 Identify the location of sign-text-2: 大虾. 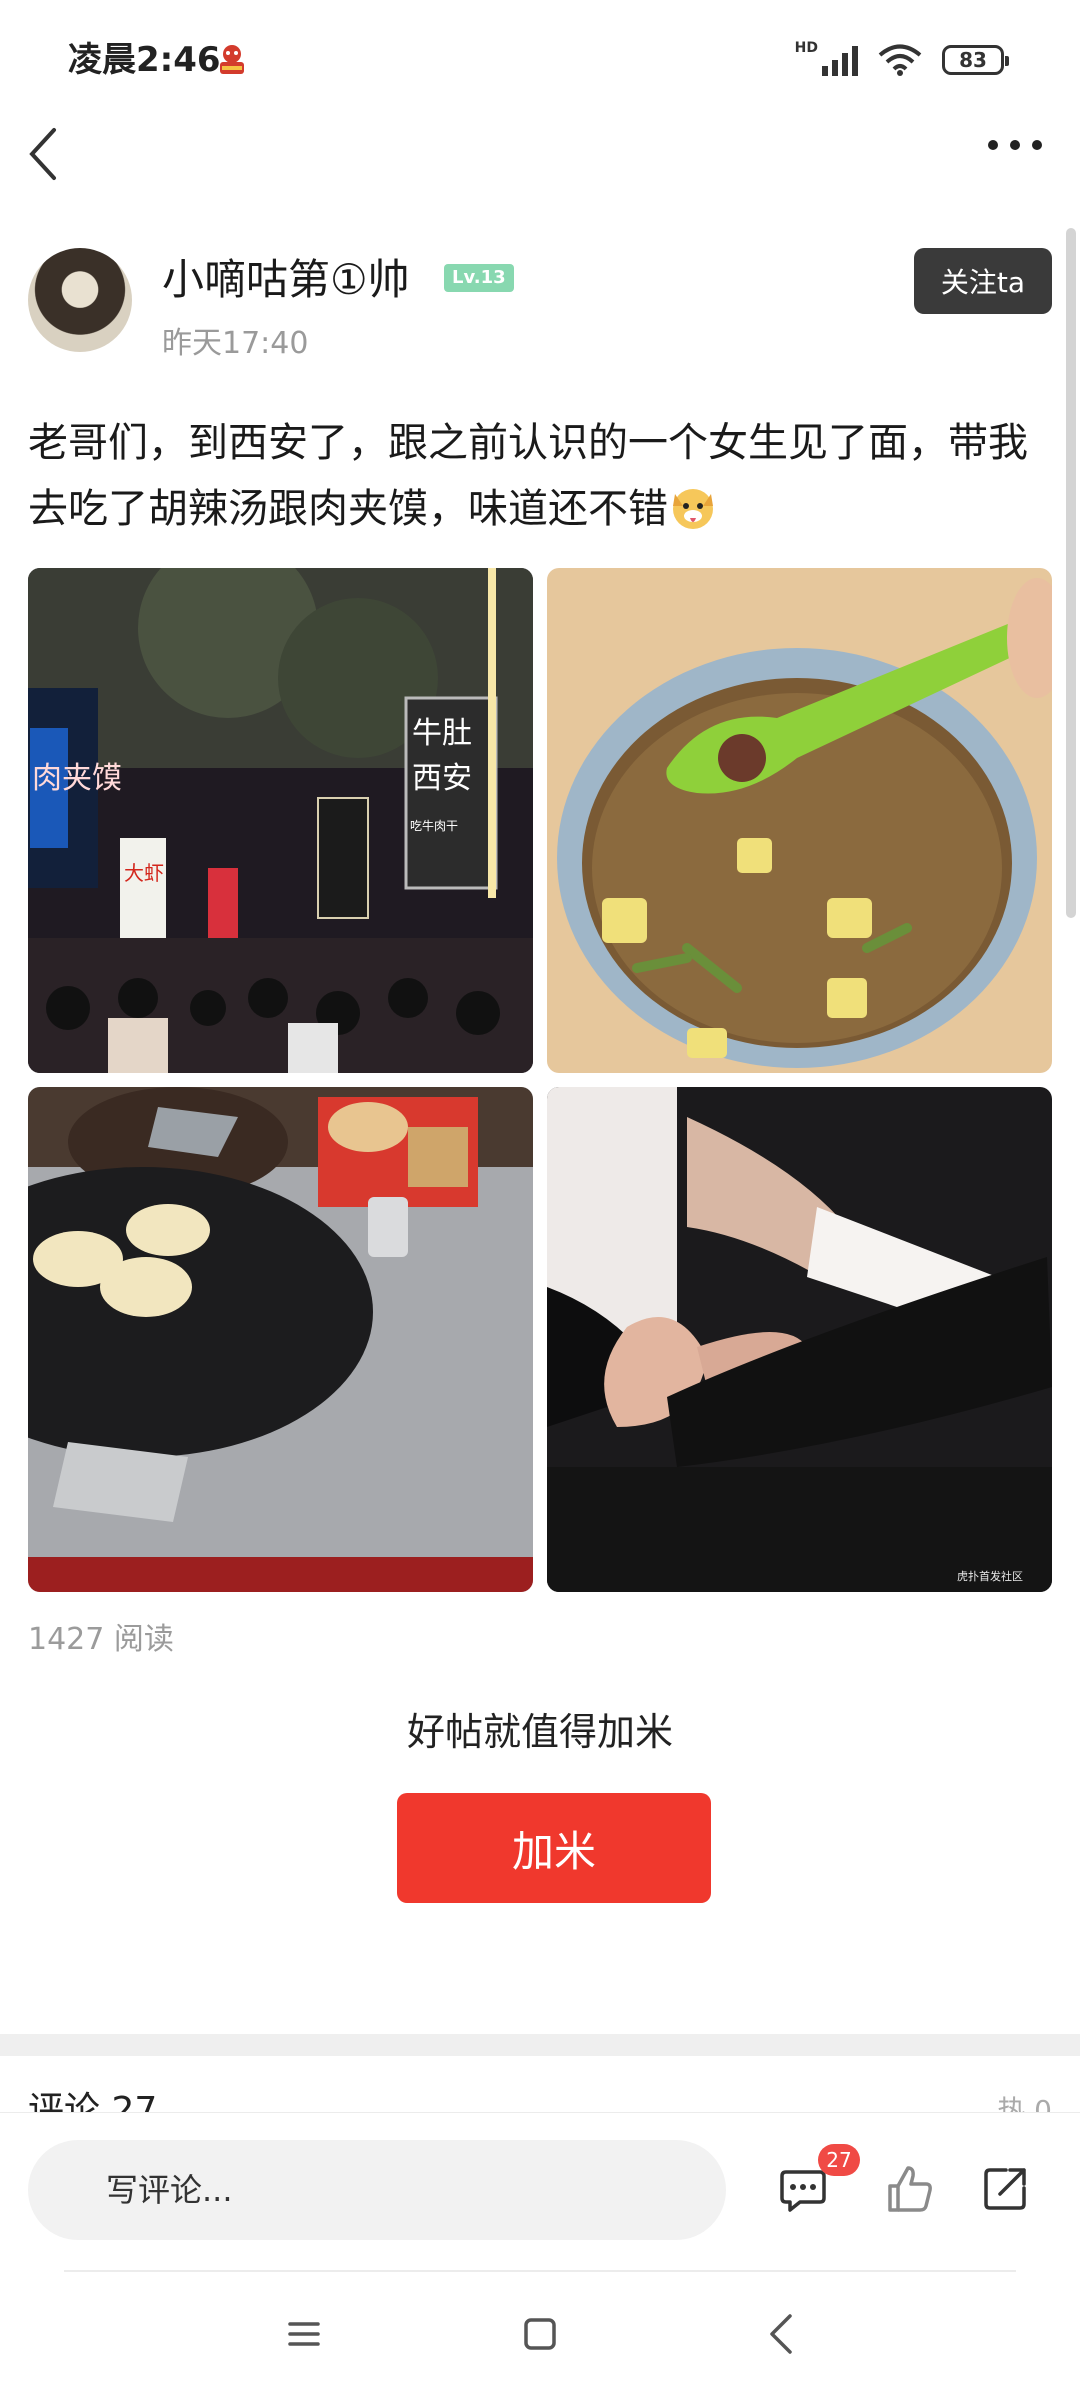
(144, 873).